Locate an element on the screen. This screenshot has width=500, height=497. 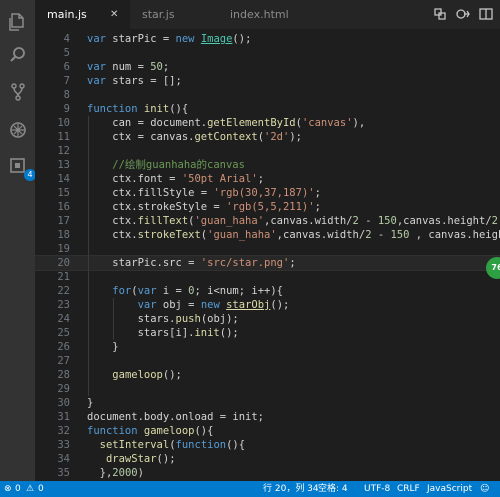
code-text: ctx.fillStyle = 'rgb(30,37,187)'; is located at coordinates (204, 193).